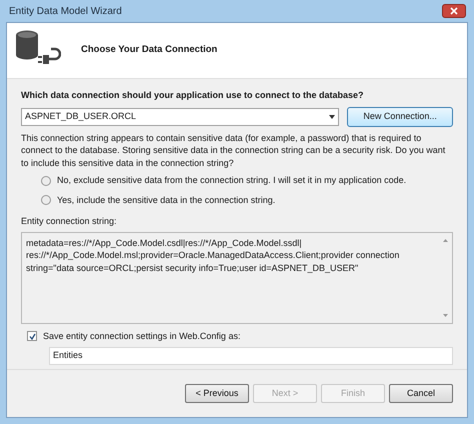 This screenshot has width=474, height=424. Describe the element at coordinates (251, 356) in the screenshot. I see `entities-name-field: Entities` at that location.